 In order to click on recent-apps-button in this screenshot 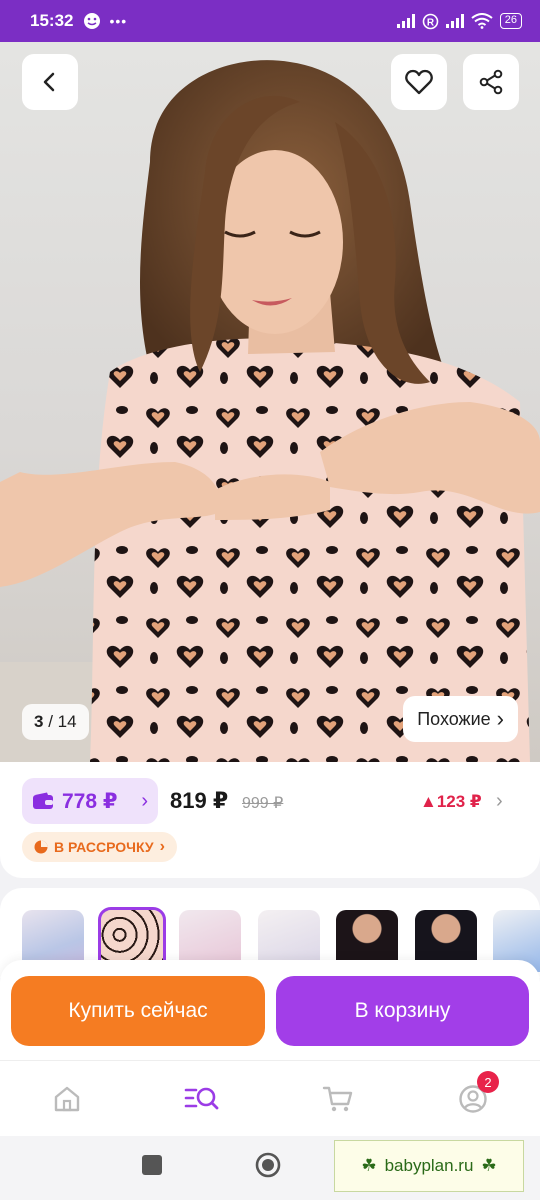, I will do `click(152, 1167)`.